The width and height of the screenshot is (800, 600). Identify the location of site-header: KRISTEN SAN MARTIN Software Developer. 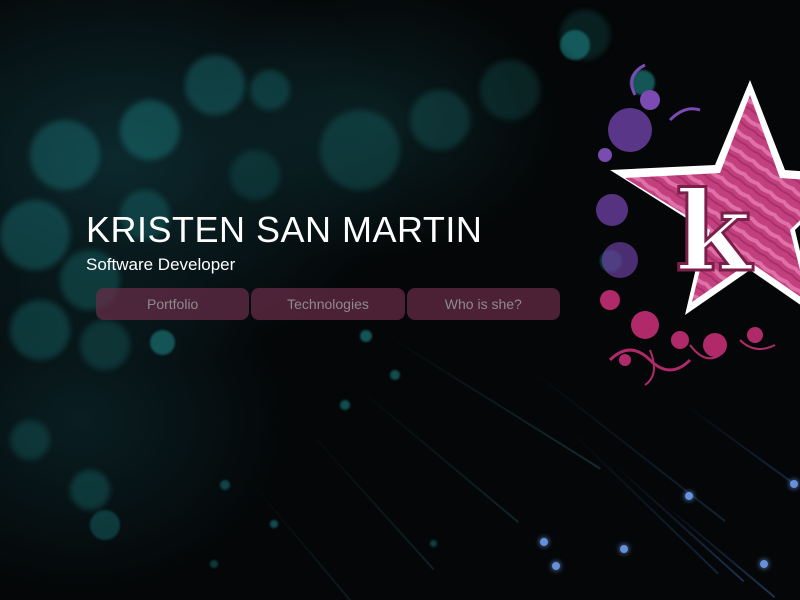
(284, 242).